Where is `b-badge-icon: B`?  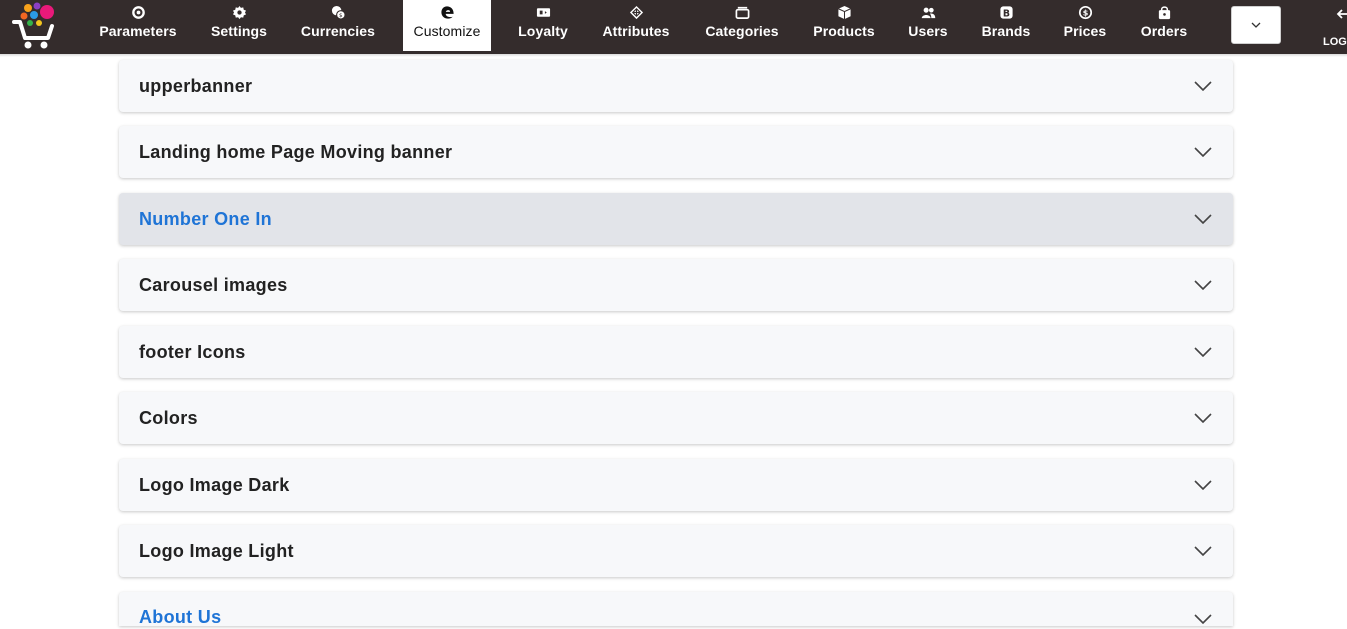 b-badge-icon: B is located at coordinates (1006, 12).